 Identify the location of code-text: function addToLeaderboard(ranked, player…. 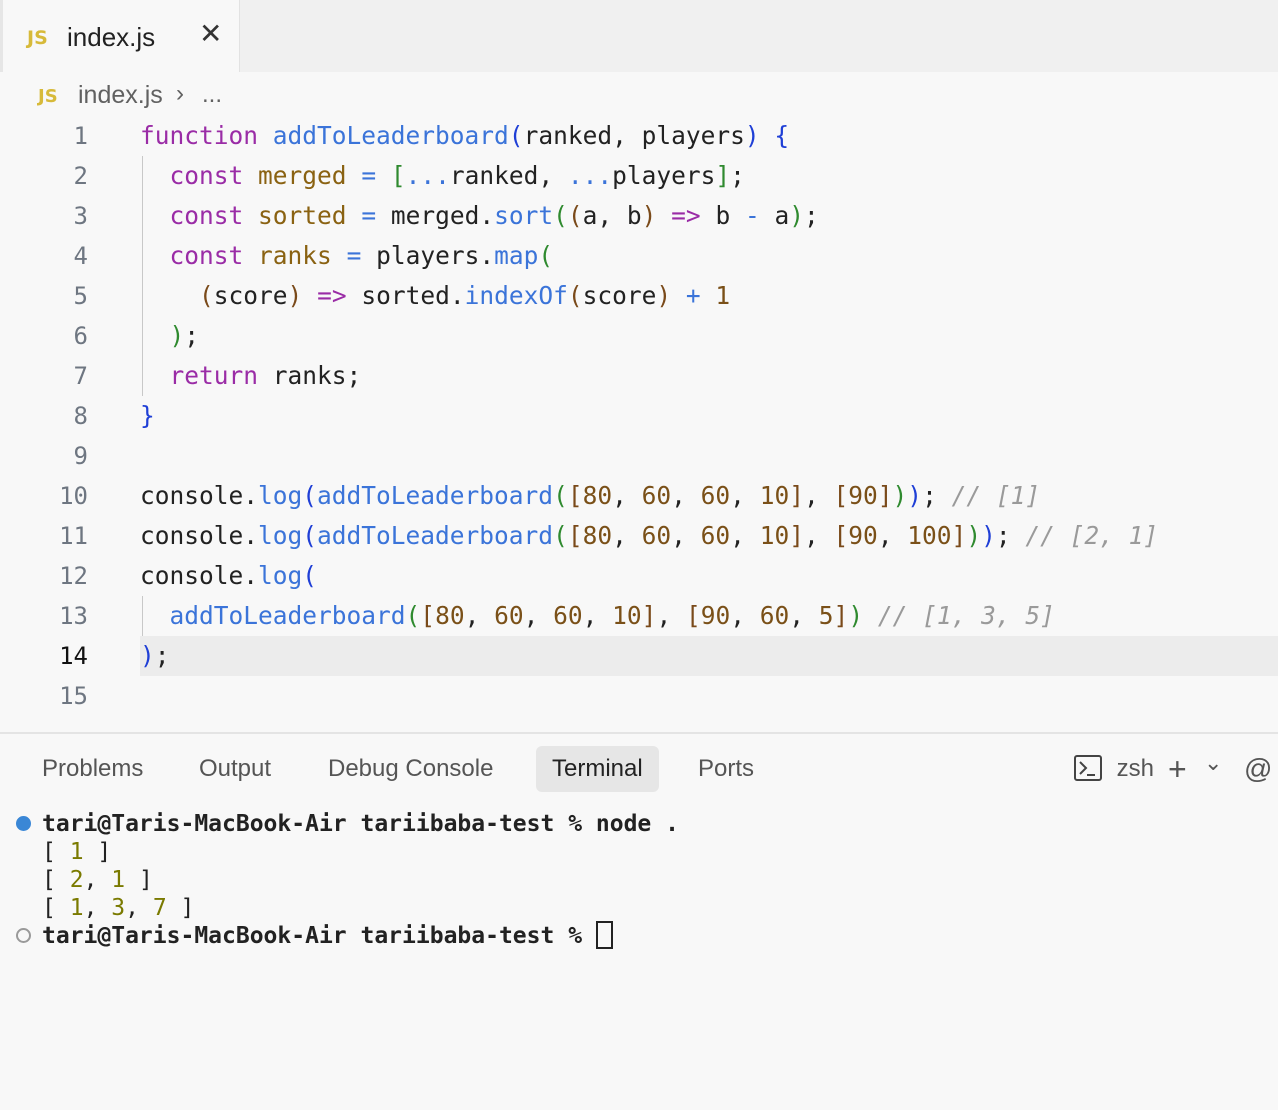
(465, 135).